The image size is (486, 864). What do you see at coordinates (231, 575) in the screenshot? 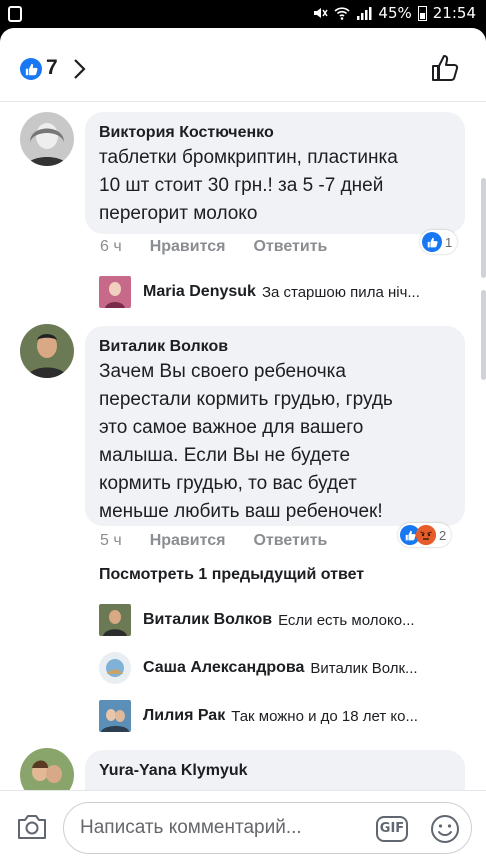
I see `view-previous-replies-link: Посмотреть 1 предыдущий ответ` at bounding box center [231, 575].